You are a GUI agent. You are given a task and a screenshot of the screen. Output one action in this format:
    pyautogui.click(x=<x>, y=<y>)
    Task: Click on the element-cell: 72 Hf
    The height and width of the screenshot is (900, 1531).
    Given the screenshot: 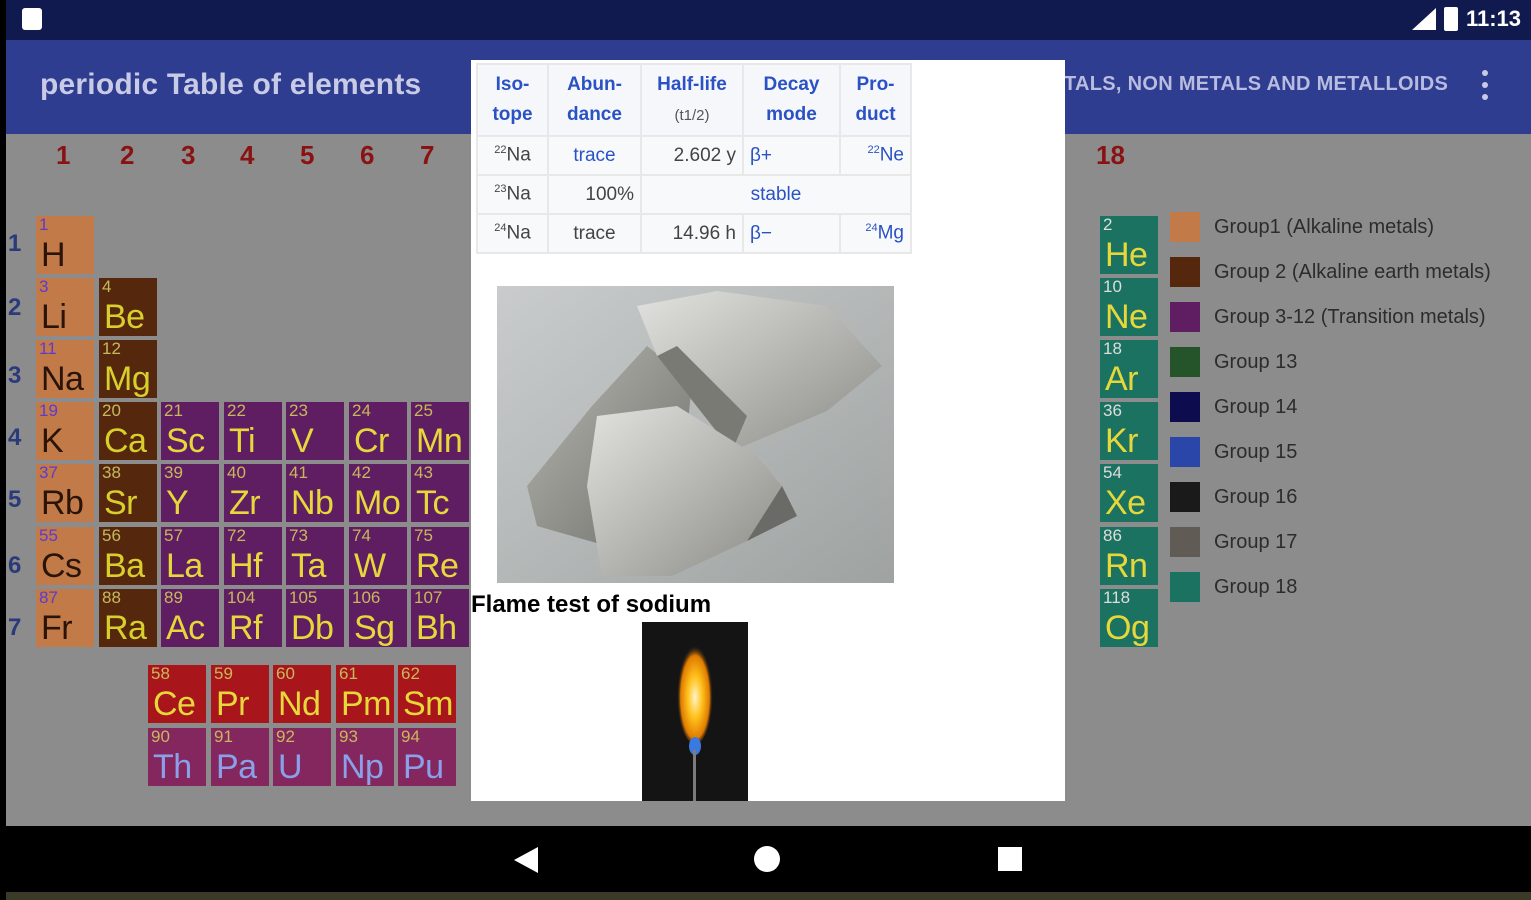 What is the action you would take?
    pyautogui.click(x=253, y=556)
    